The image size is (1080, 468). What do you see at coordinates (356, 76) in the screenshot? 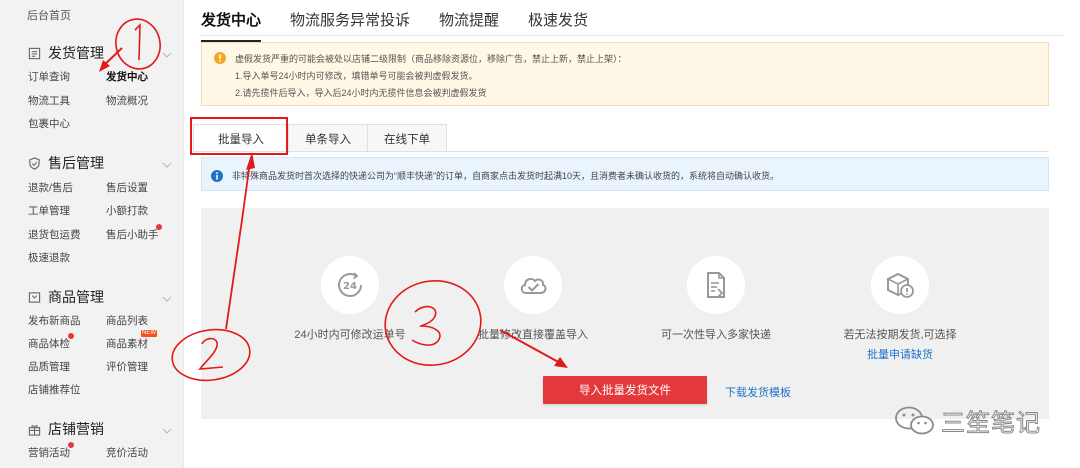
I see `warning-line-2: 1.导入单号24小时内可修改，填错单号可能会被判虚假发货。` at bounding box center [356, 76].